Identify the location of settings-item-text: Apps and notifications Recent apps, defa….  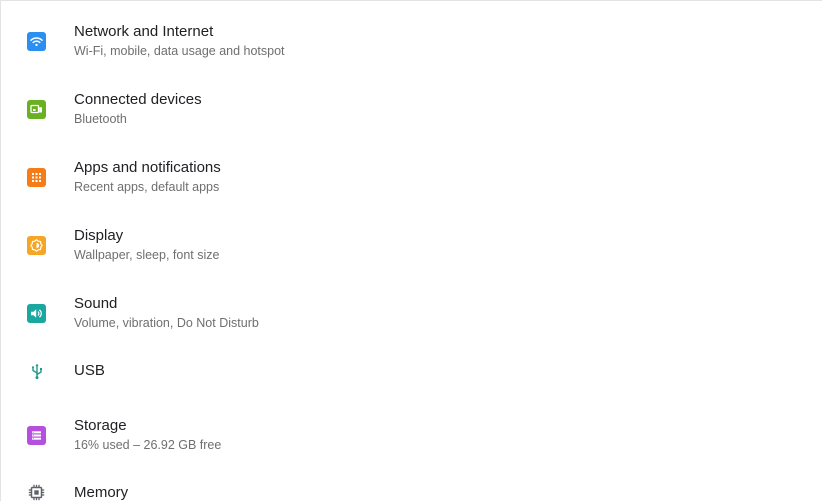
(438, 177).